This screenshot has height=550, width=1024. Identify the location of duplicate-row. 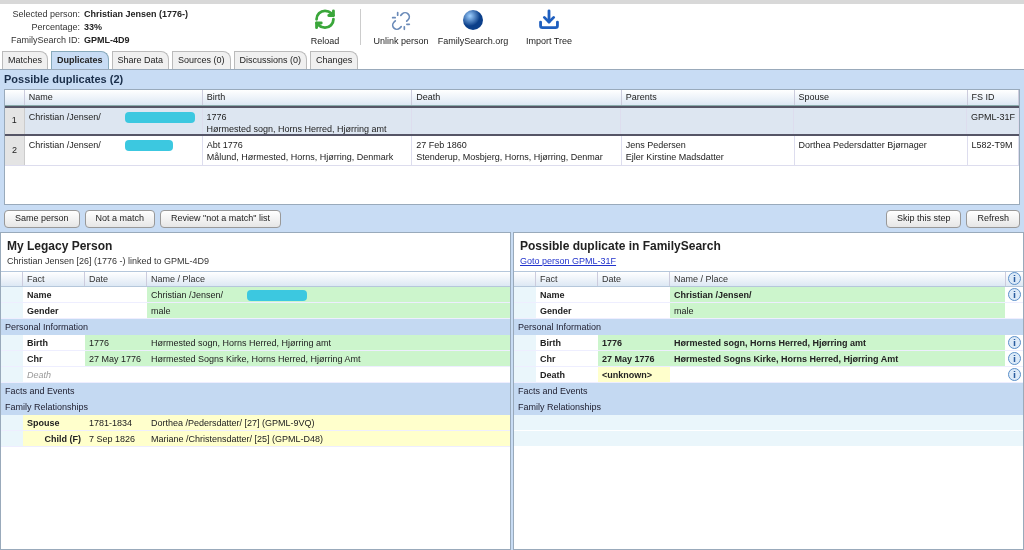
(512, 151).